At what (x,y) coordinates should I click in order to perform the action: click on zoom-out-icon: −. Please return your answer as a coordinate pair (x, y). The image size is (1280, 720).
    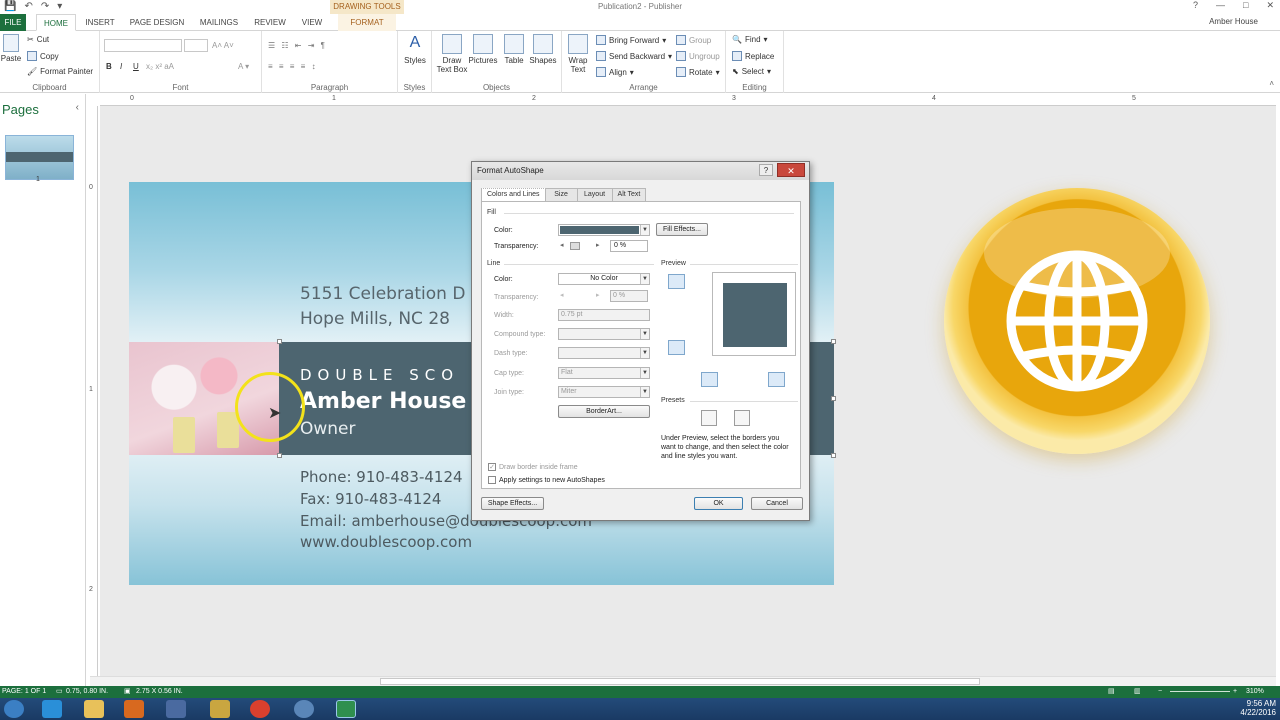
    Looking at the image, I should click on (1160, 692).